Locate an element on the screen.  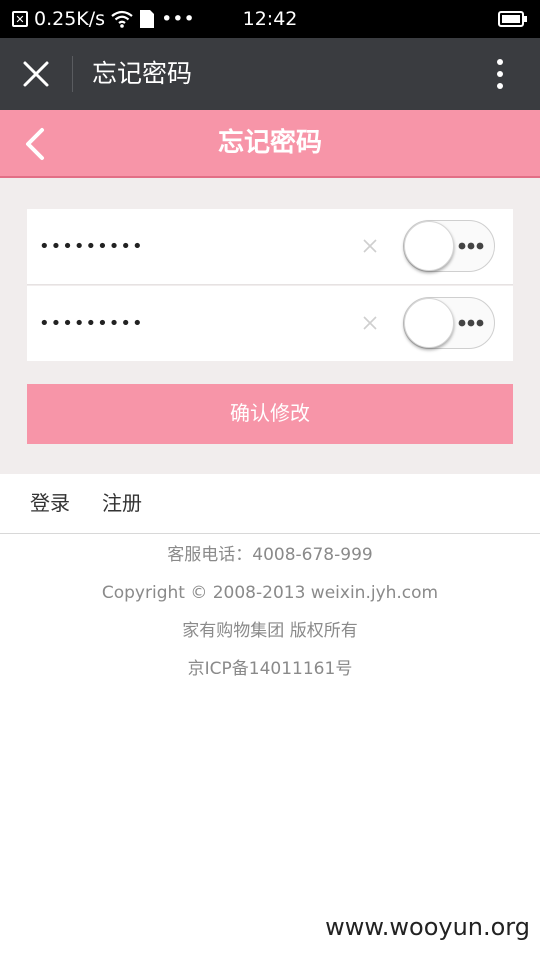
password-value: ••••••••• is located at coordinates (91, 246).